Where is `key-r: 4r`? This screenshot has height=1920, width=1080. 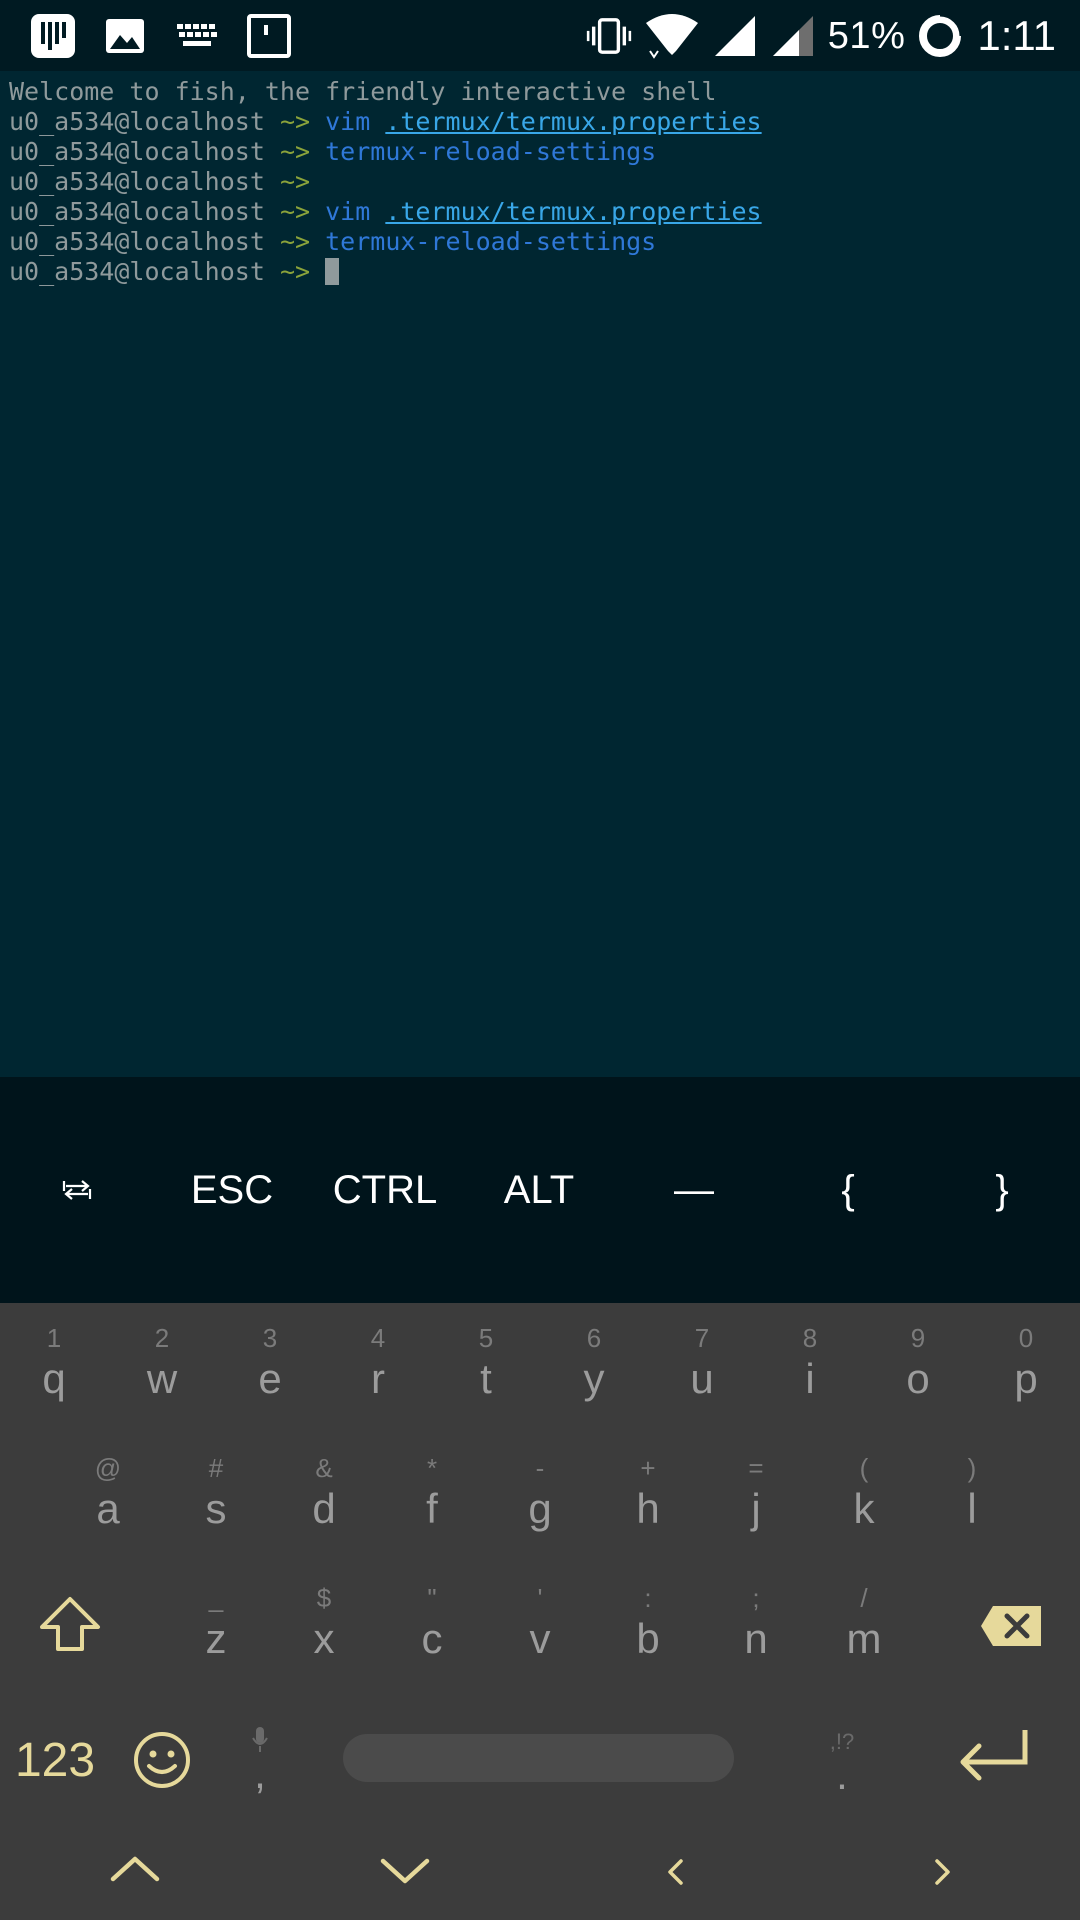
key-r: 4r is located at coordinates (378, 1362).